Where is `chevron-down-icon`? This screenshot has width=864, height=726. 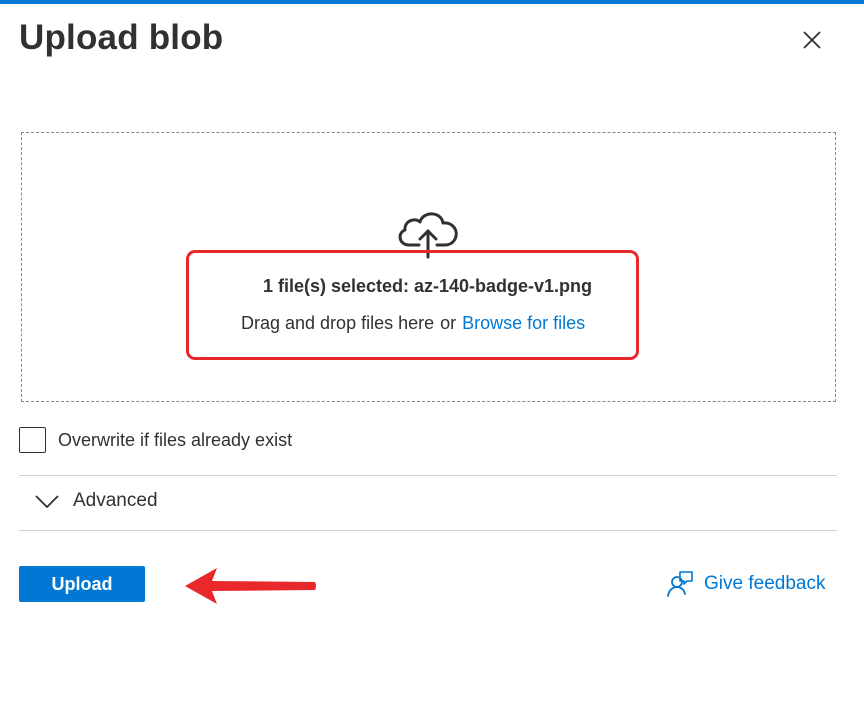 chevron-down-icon is located at coordinates (47, 501).